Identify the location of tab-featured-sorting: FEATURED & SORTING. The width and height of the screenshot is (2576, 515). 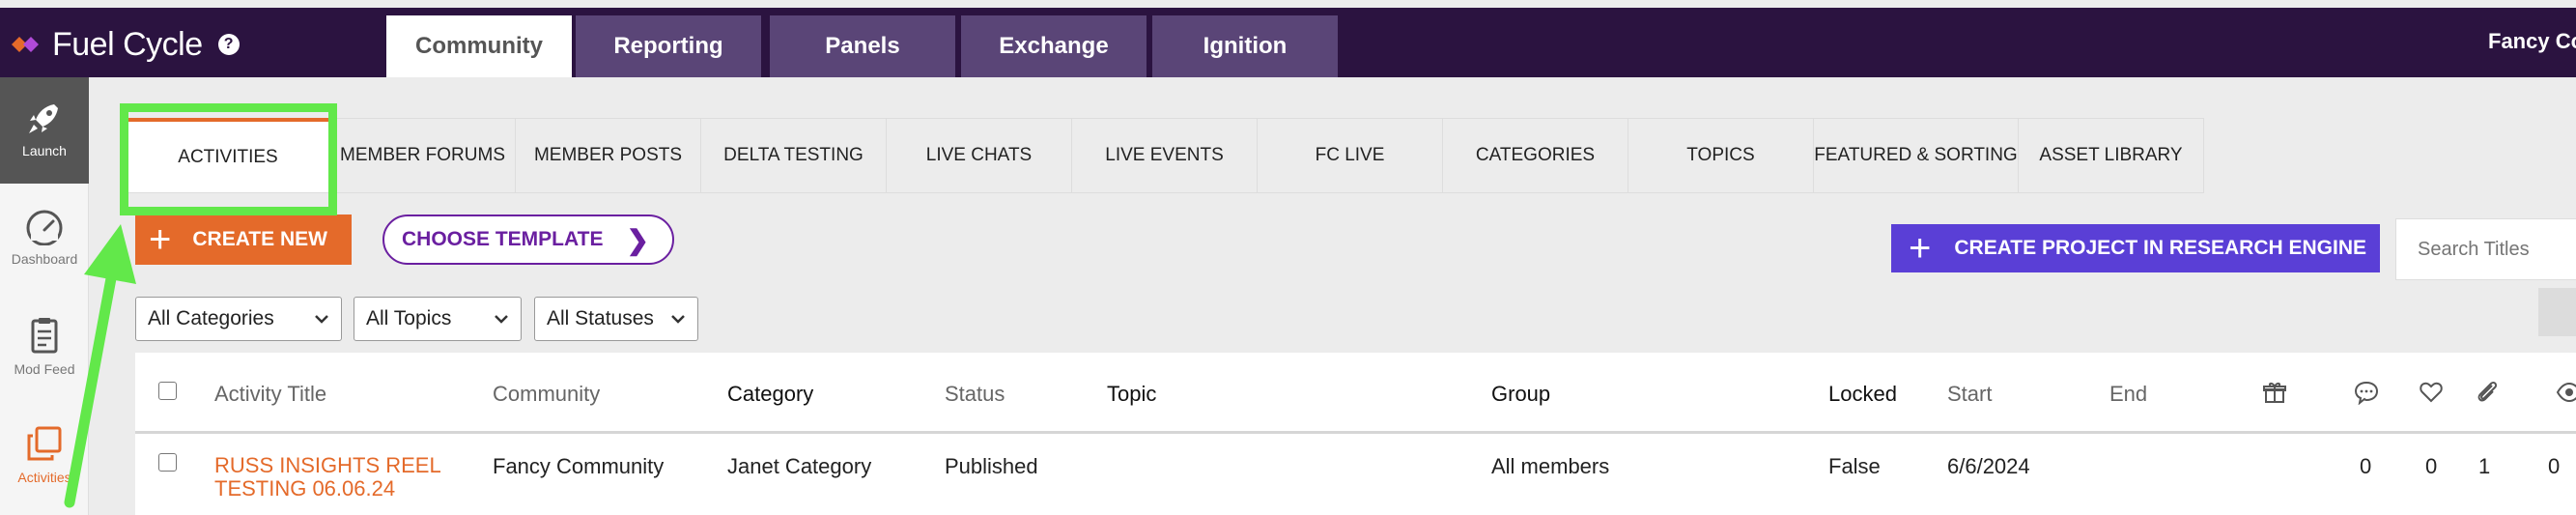
(1916, 155).